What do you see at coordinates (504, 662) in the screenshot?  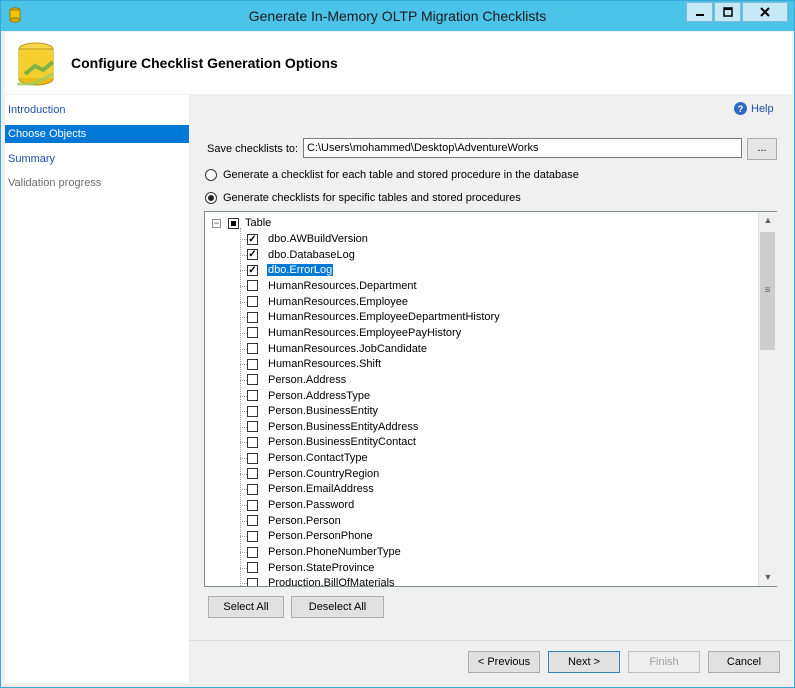 I see `previous-button: < Previous` at bounding box center [504, 662].